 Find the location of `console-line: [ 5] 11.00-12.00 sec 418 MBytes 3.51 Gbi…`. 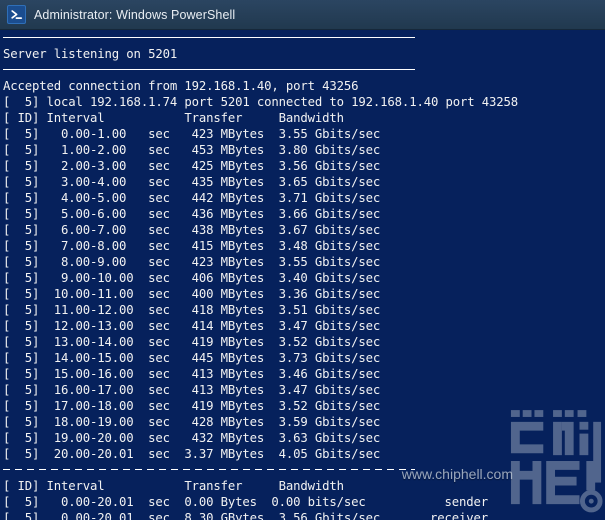

console-line: [ 5] 11.00-12.00 sec 418 MBytes 3.51 Gbi… is located at coordinates (192, 310).